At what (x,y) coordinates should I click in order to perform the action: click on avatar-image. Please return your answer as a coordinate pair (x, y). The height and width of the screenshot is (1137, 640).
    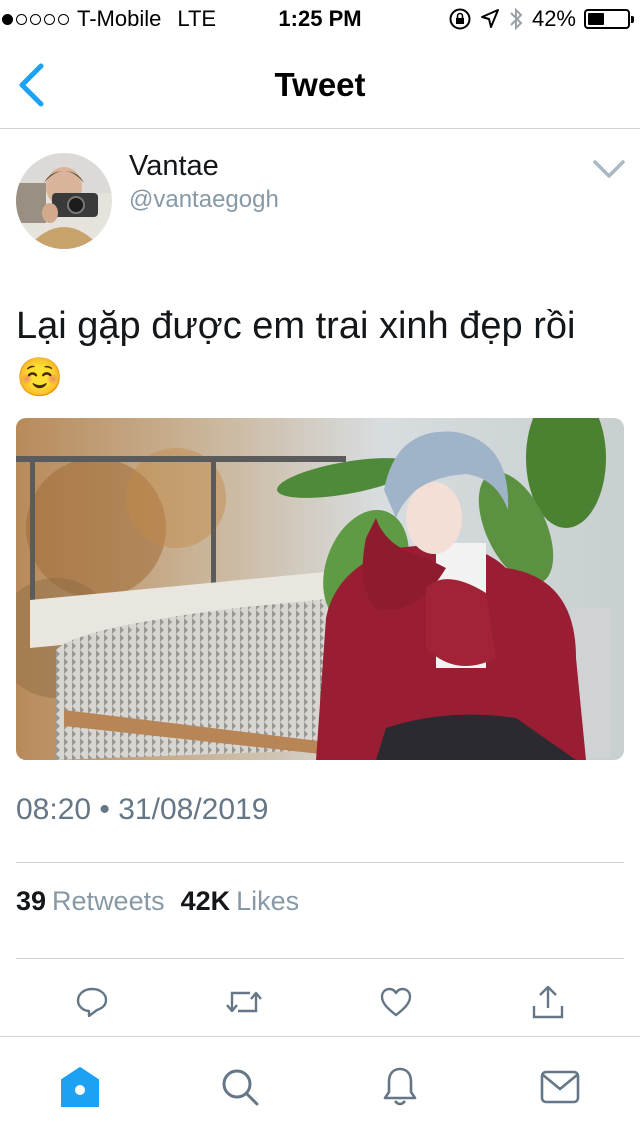
    Looking at the image, I should click on (64, 201).